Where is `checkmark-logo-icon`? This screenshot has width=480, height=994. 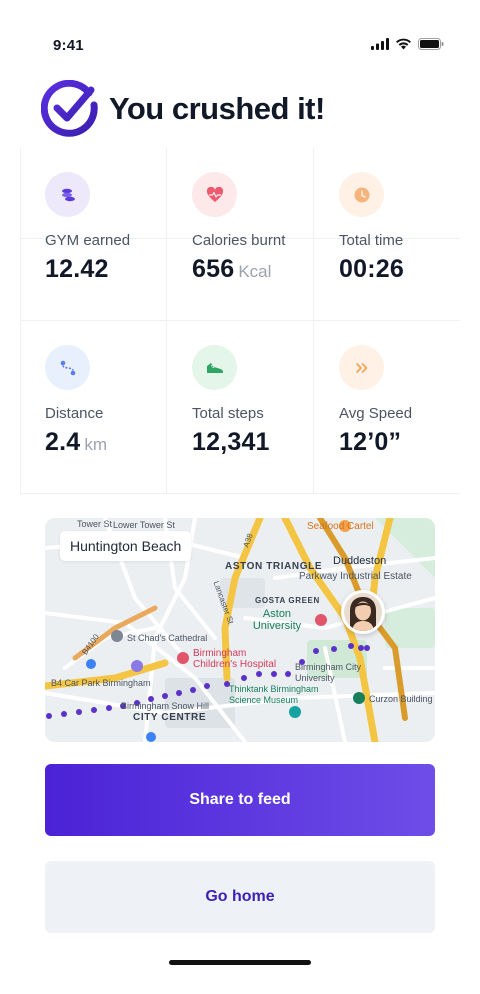
checkmark-logo-icon is located at coordinates (69, 108).